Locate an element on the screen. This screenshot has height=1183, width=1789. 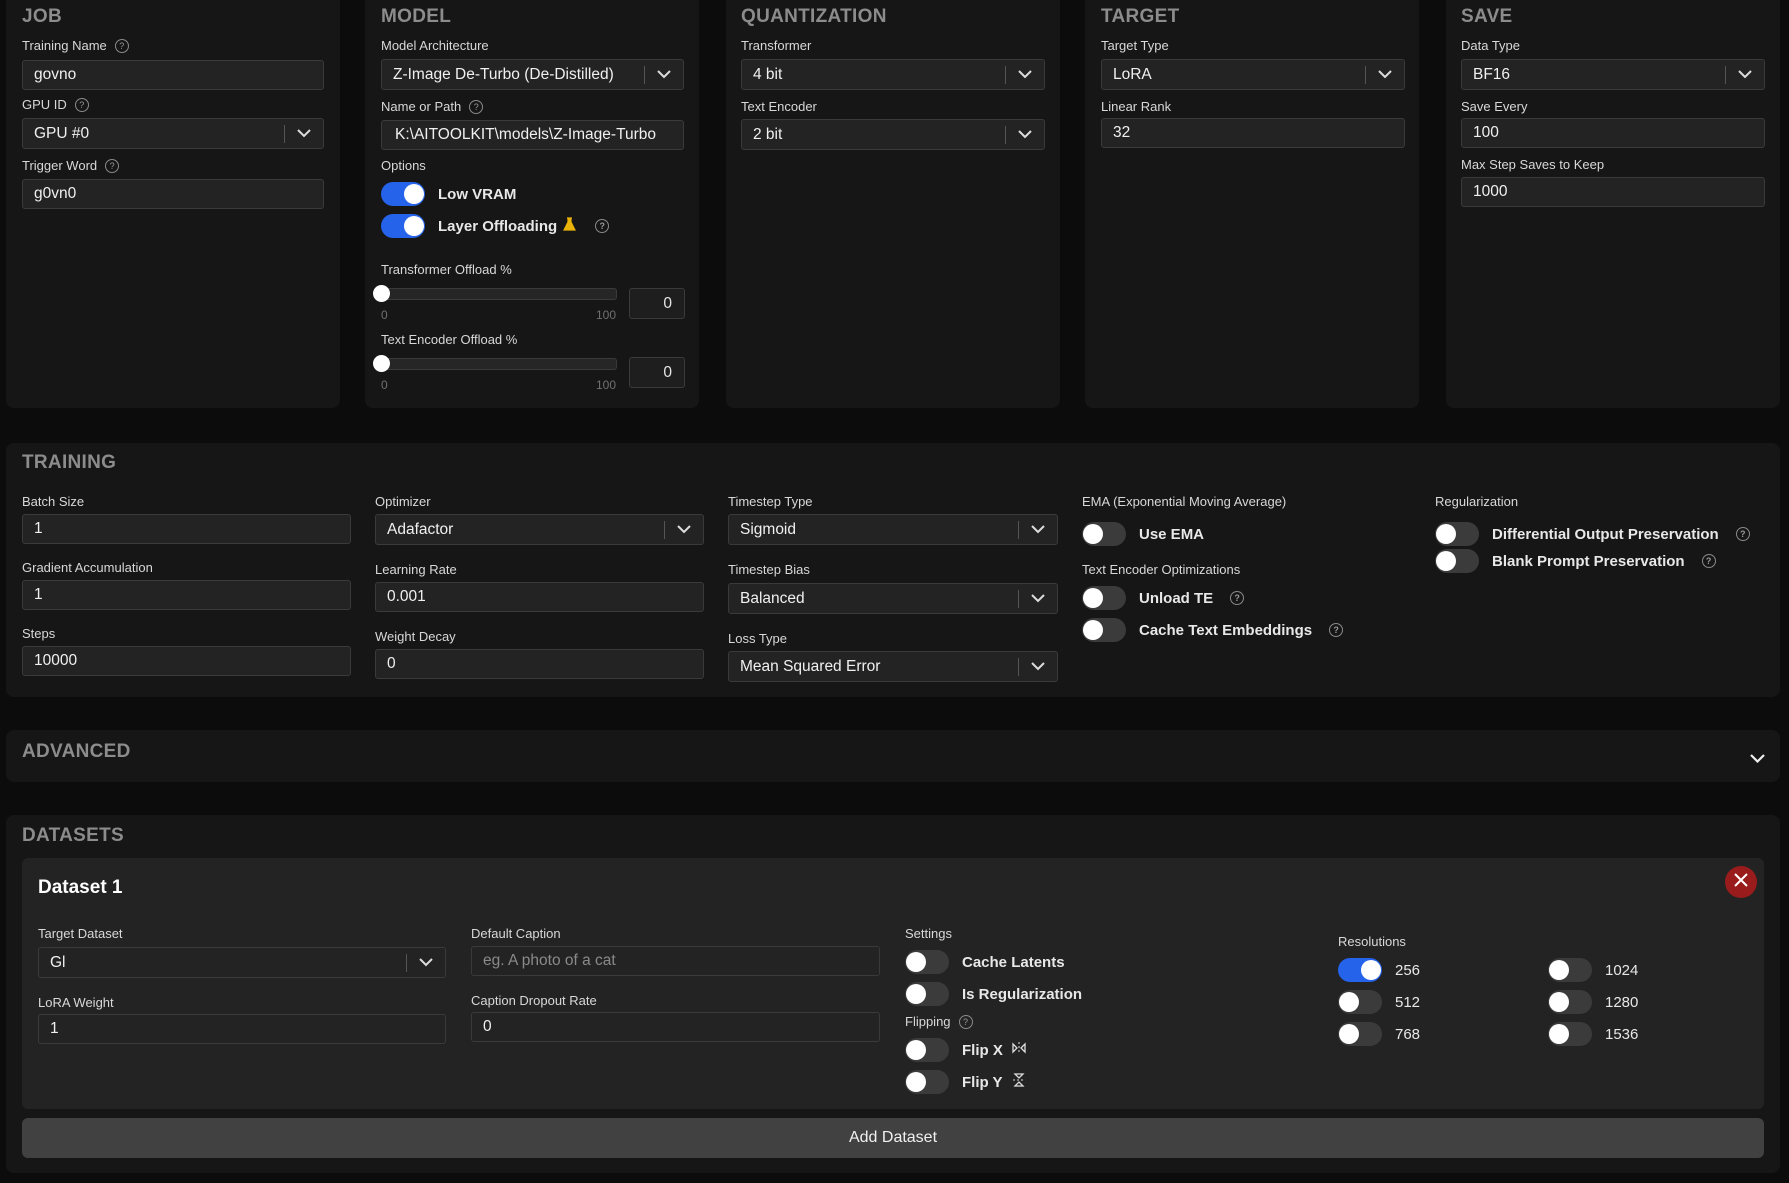
differential-output-preservation-toggle: Differential Output Preservation? is located at coordinates (1592, 534).